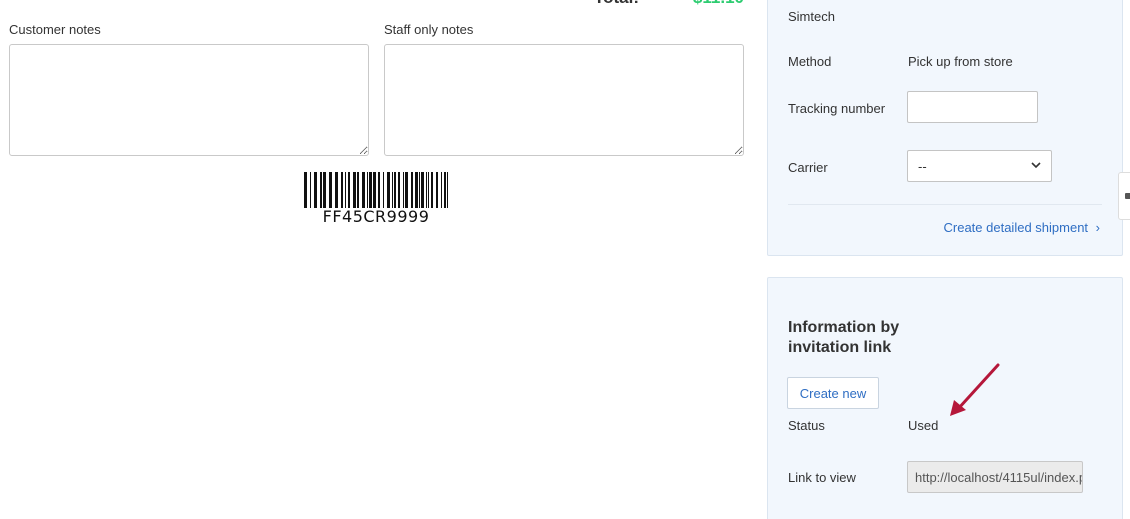  What do you see at coordinates (55, 29) in the screenshot?
I see `customer-notes-label: Customer notes` at bounding box center [55, 29].